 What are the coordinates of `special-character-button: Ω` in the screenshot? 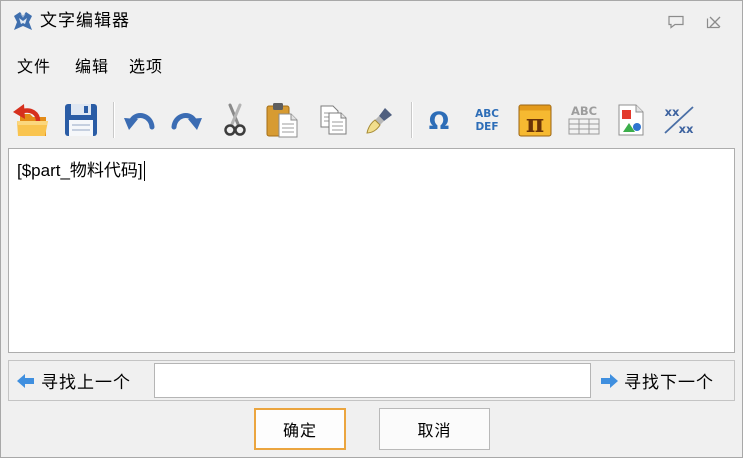 It's located at (439, 120).